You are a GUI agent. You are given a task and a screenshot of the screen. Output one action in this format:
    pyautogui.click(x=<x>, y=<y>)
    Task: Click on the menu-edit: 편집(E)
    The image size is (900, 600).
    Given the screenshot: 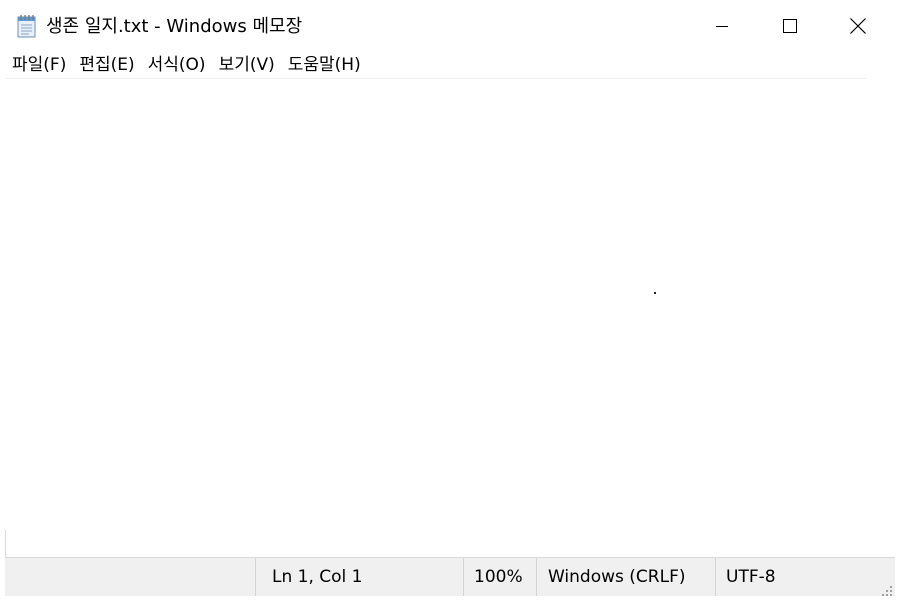 What is the action you would take?
    pyautogui.click(x=107, y=65)
    